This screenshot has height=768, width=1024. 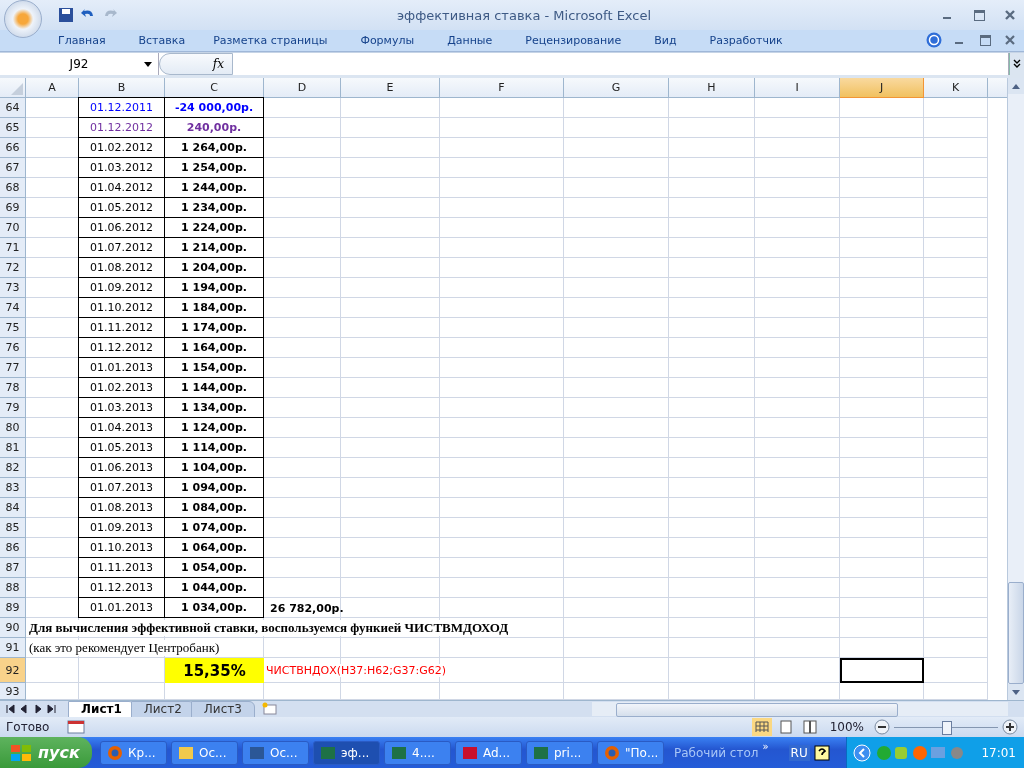 I want to click on row-header: 80, so click(x=13, y=428).